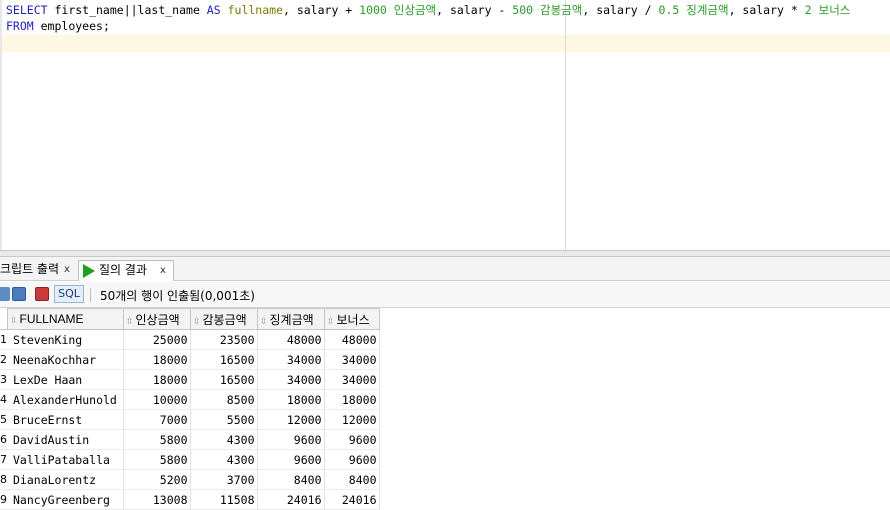  What do you see at coordinates (157, 339) in the screenshot?
I see `cell-raise: 25000` at bounding box center [157, 339].